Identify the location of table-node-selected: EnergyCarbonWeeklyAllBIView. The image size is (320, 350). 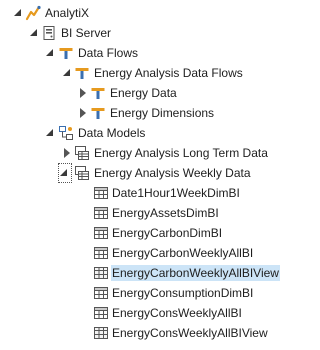
(140, 273).